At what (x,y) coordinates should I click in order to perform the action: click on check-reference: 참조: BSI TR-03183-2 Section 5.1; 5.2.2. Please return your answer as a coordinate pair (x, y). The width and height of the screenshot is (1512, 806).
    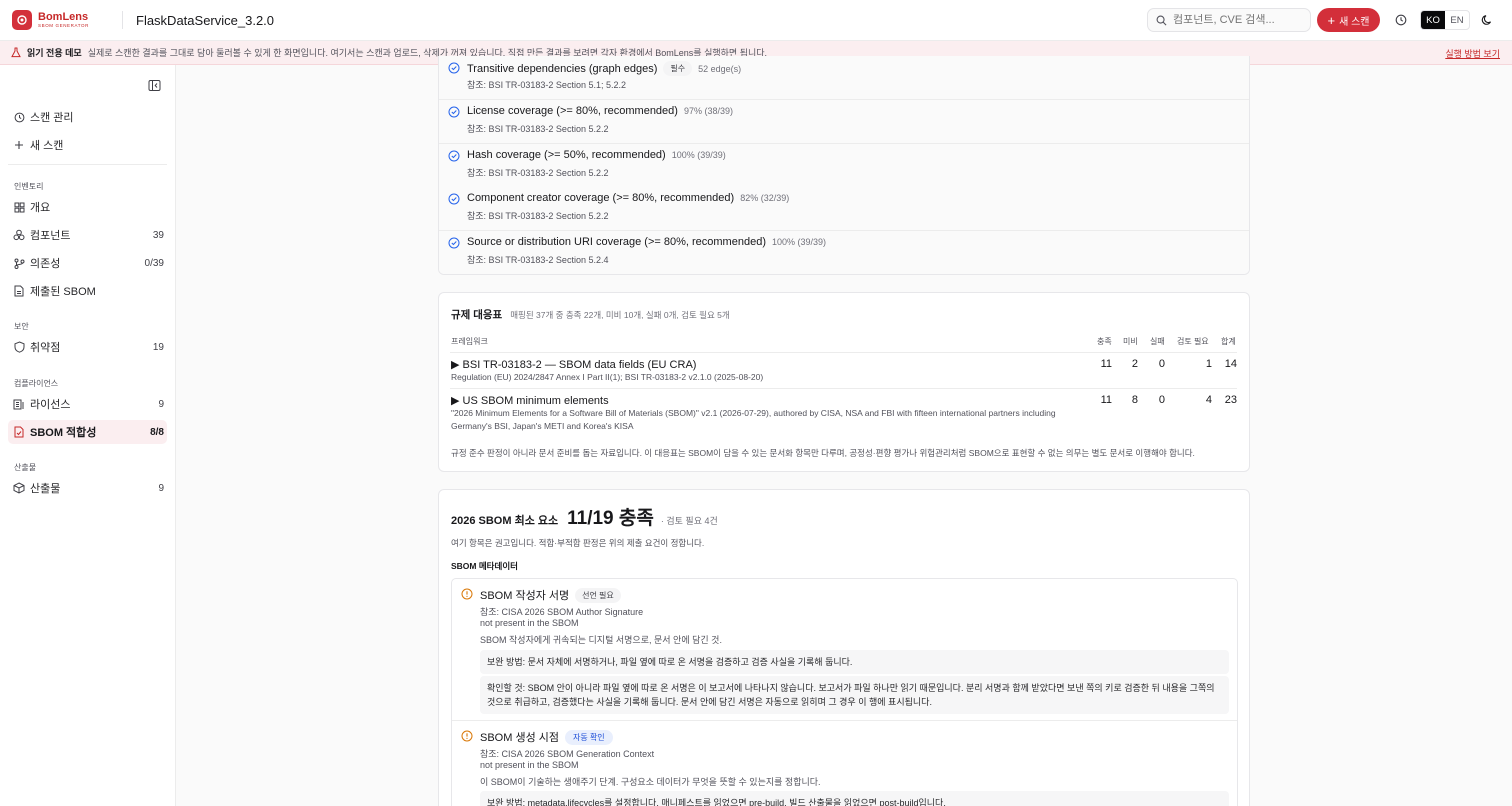
    Looking at the image, I should click on (546, 85).